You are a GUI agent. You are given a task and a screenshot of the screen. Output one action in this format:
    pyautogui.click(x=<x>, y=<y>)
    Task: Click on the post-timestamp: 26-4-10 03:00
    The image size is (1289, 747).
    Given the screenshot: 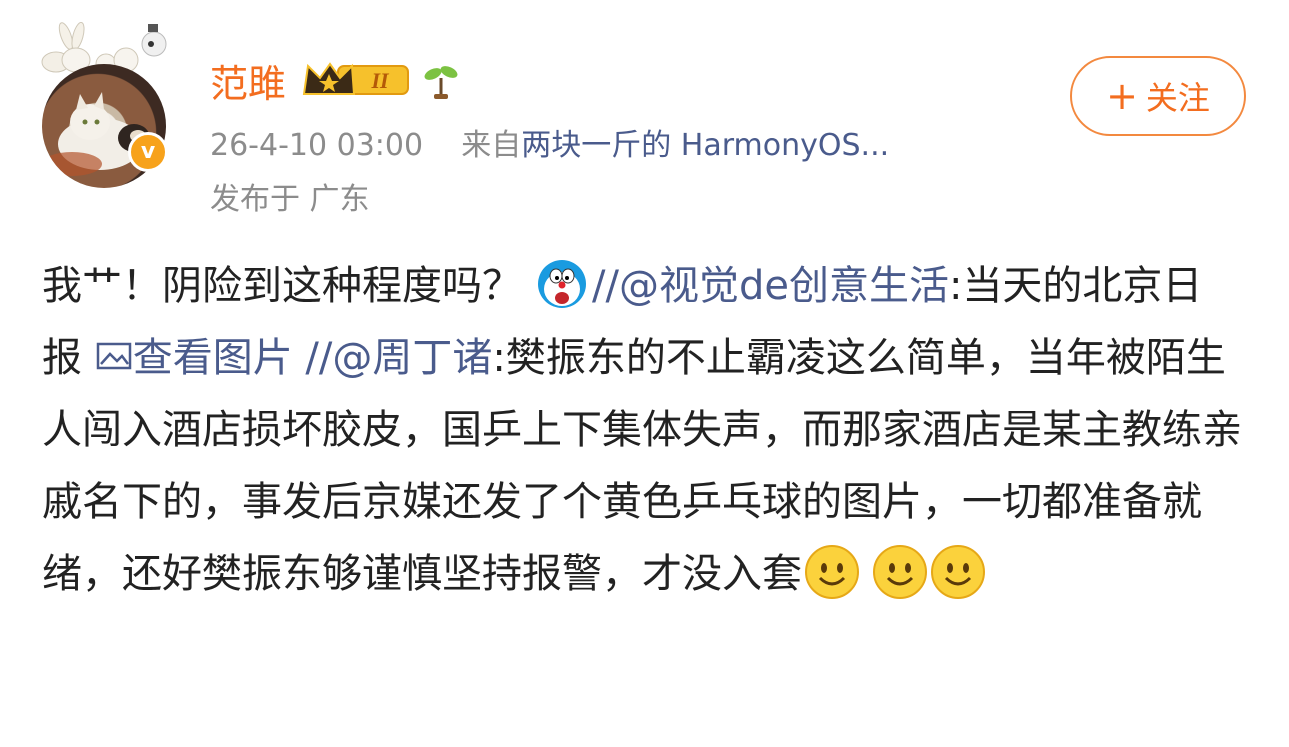 What is the action you would take?
    pyautogui.click(x=317, y=145)
    